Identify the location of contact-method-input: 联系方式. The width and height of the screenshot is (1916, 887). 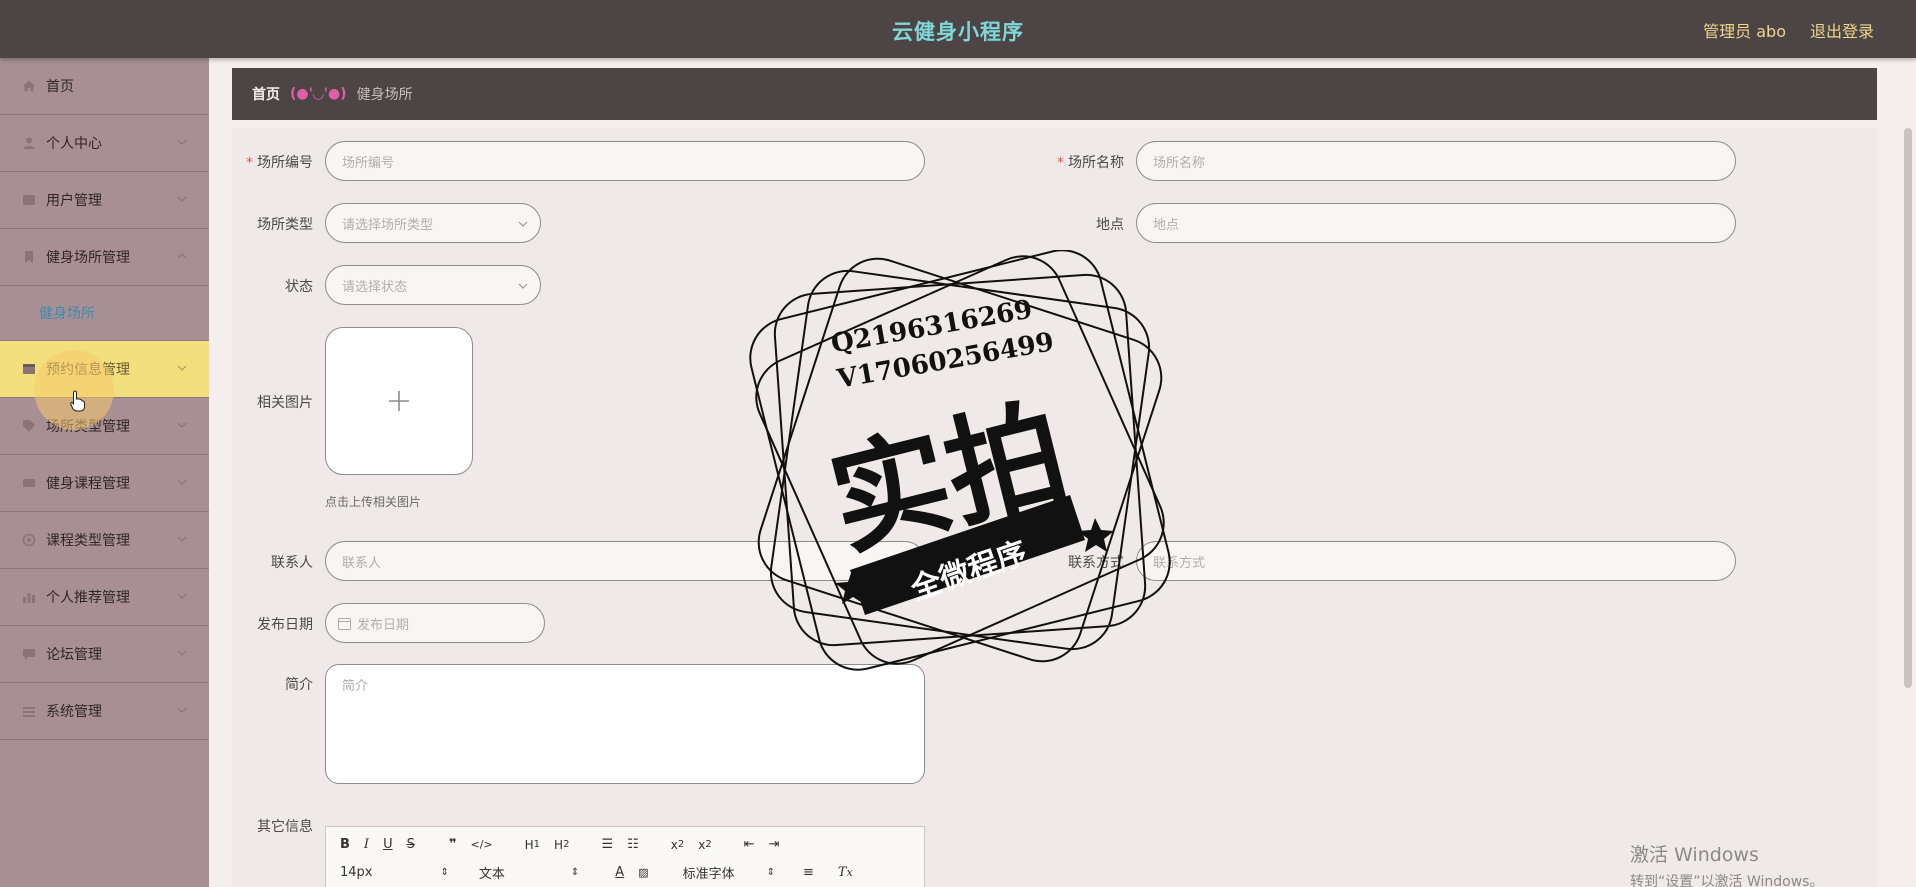
(1436, 561).